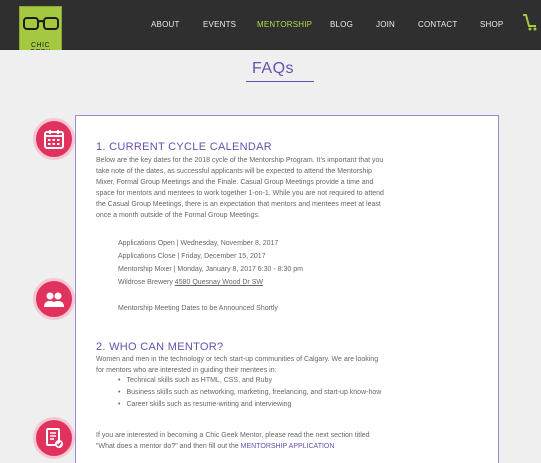 Image resolution: width=541 pixels, height=463 pixels. What do you see at coordinates (529, 22) in the screenshot?
I see `cart-icon` at bounding box center [529, 22].